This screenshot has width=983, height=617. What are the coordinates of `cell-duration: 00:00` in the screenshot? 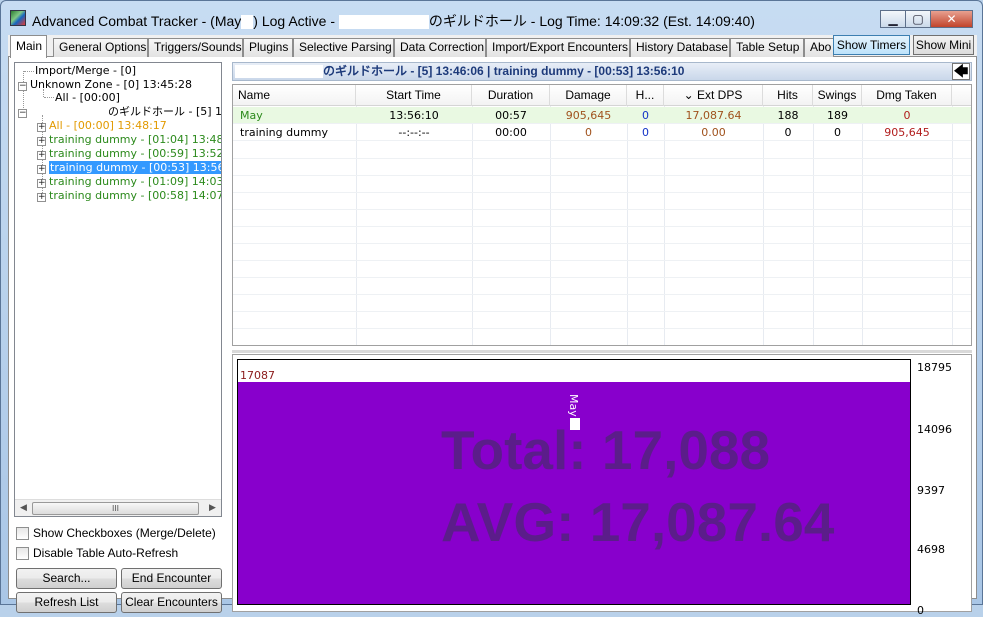 It's located at (511, 132).